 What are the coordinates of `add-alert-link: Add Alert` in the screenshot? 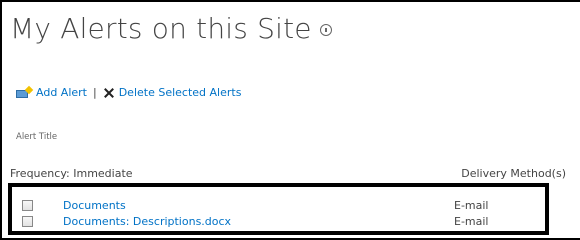 It's located at (61, 92).